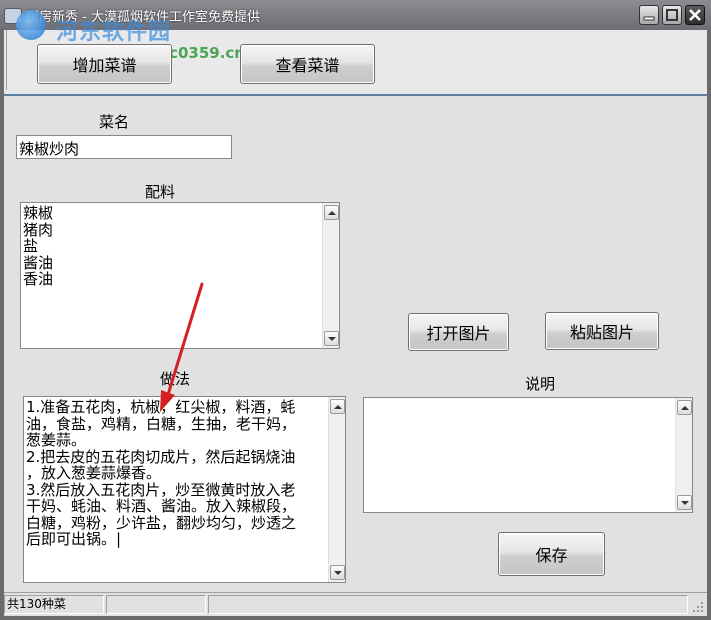  What do you see at coordinates (114, 32) in the screenshot?
I see `watermark-name: 河东软件园` at bounding box center [114, 32].